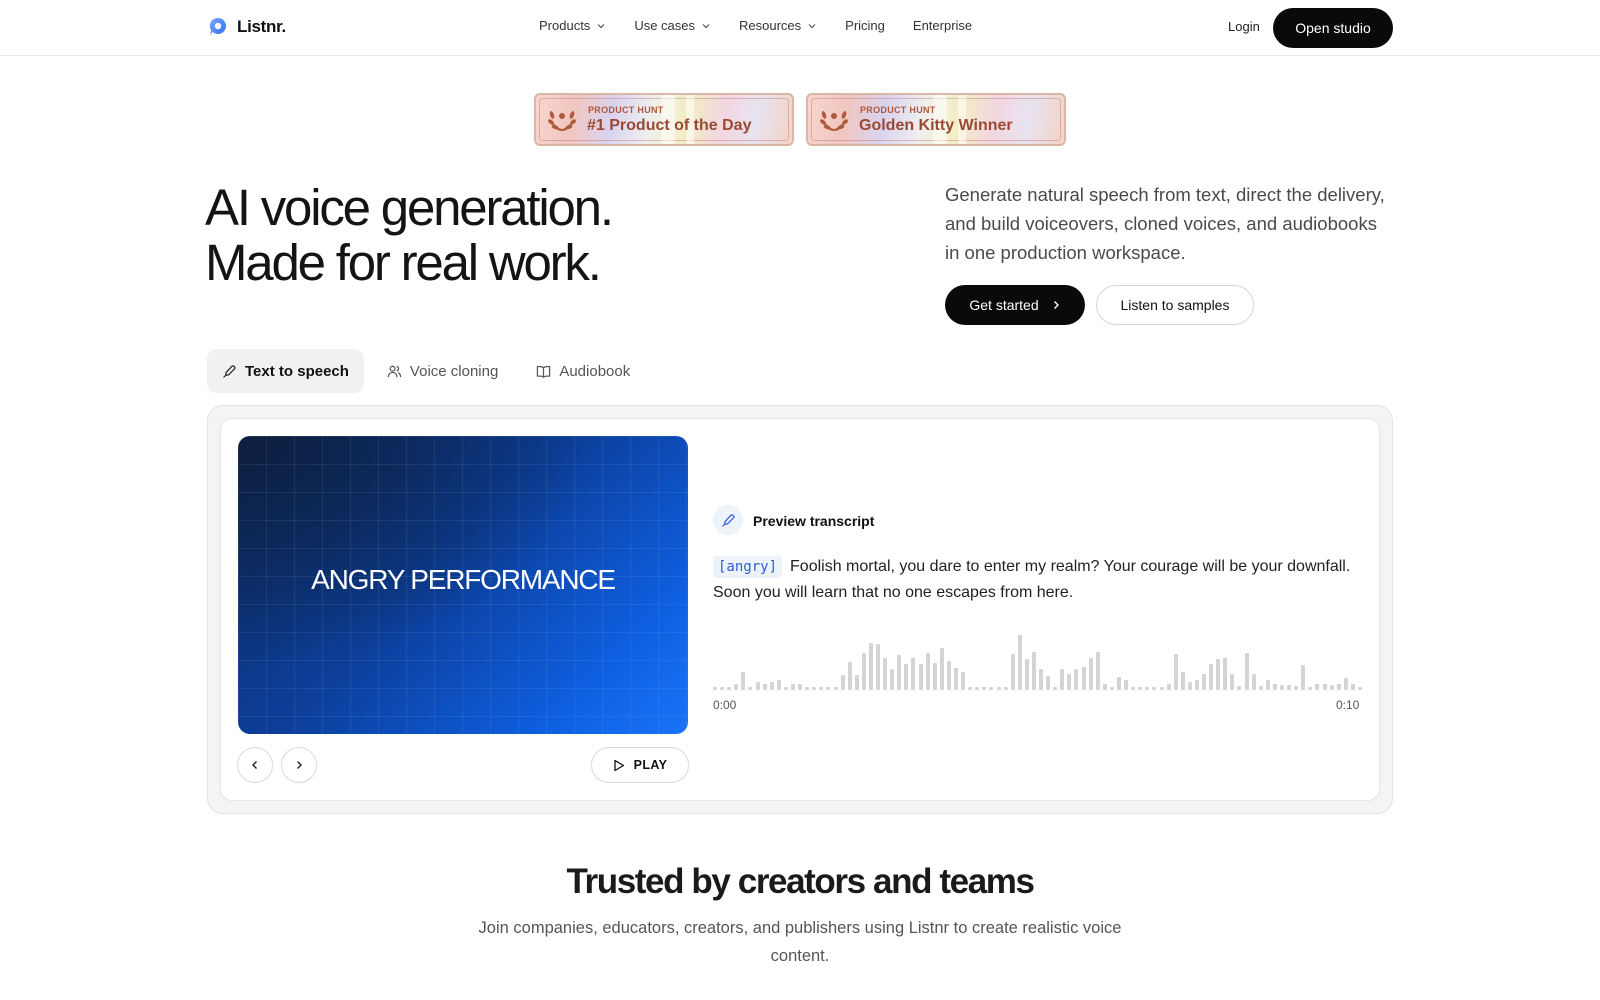 This screenshot has height=1000, width=1600. What do you see at coordinates (778, 25) in the screenshot?
I see `nav-resources: Resources` at bounding box center [778, 25].